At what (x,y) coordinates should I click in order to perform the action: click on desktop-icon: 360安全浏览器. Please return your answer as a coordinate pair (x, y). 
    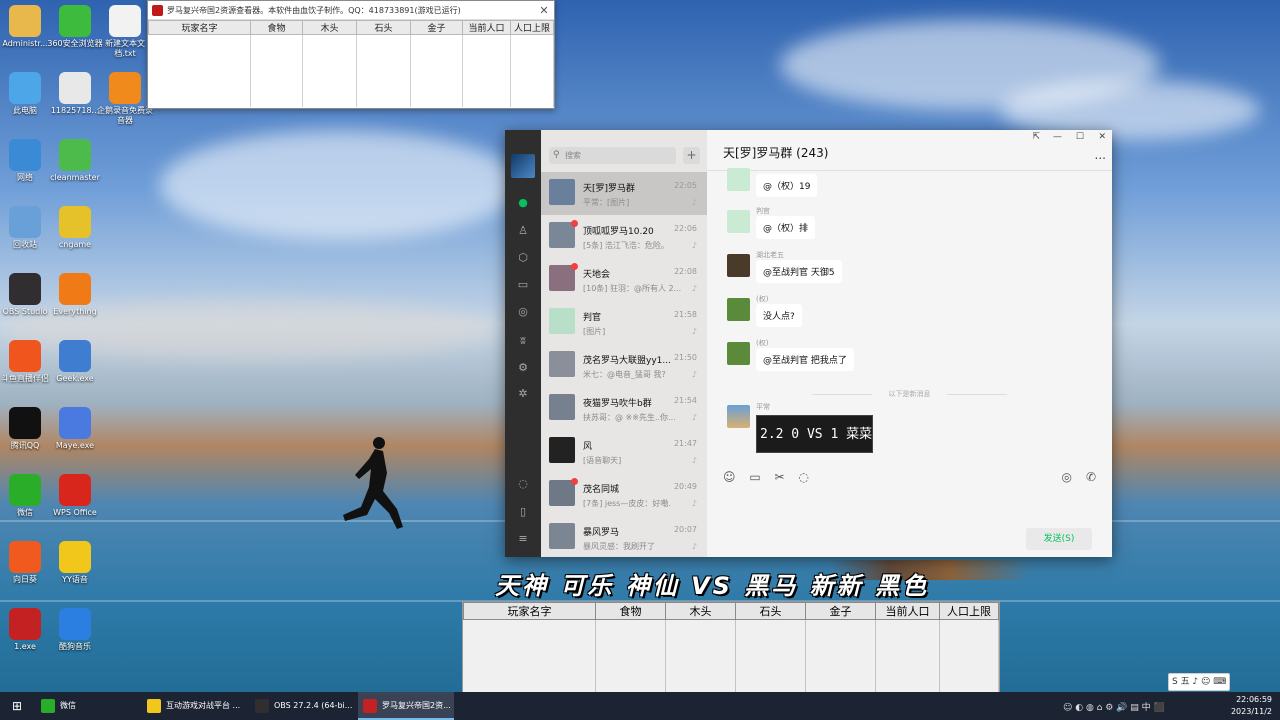
    Looking at the image, I should click on (75, 27).